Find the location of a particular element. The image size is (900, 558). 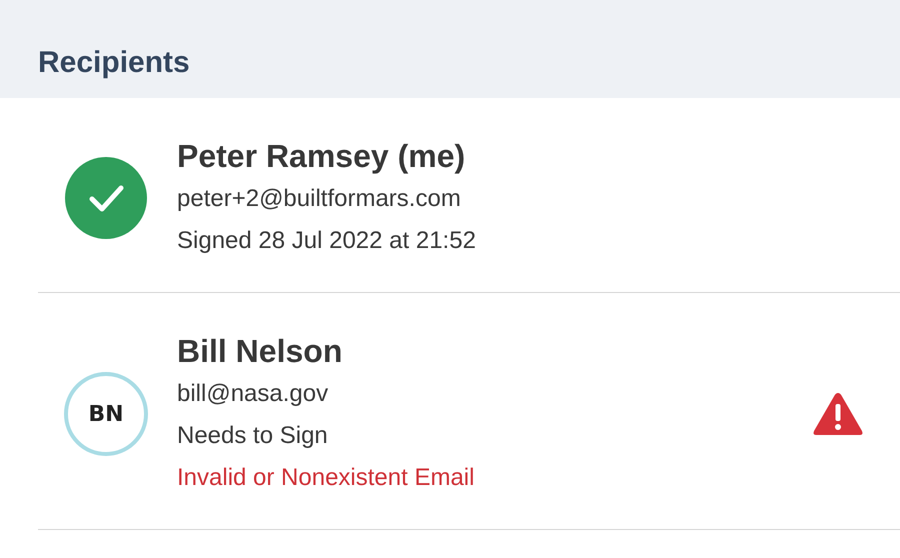

recipient-email: bill@nasa.gov is located at coordinates (253, 394).